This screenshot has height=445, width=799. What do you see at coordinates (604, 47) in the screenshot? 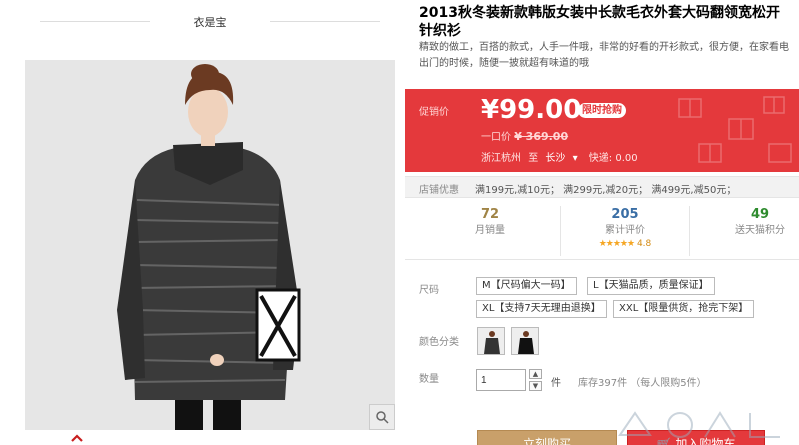
I see `product-subtitle: 精致的做工，百搭的款式，人手一件哦，非常的好看的开衫款式，很方便，在家看电` at bounding box center [604, 47].